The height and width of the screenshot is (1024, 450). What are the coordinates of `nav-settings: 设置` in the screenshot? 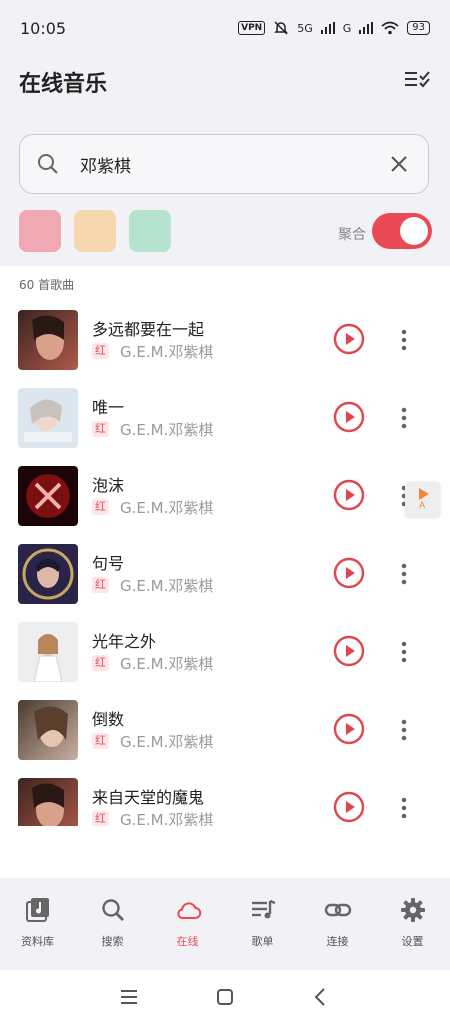 It's located at (412, 924).